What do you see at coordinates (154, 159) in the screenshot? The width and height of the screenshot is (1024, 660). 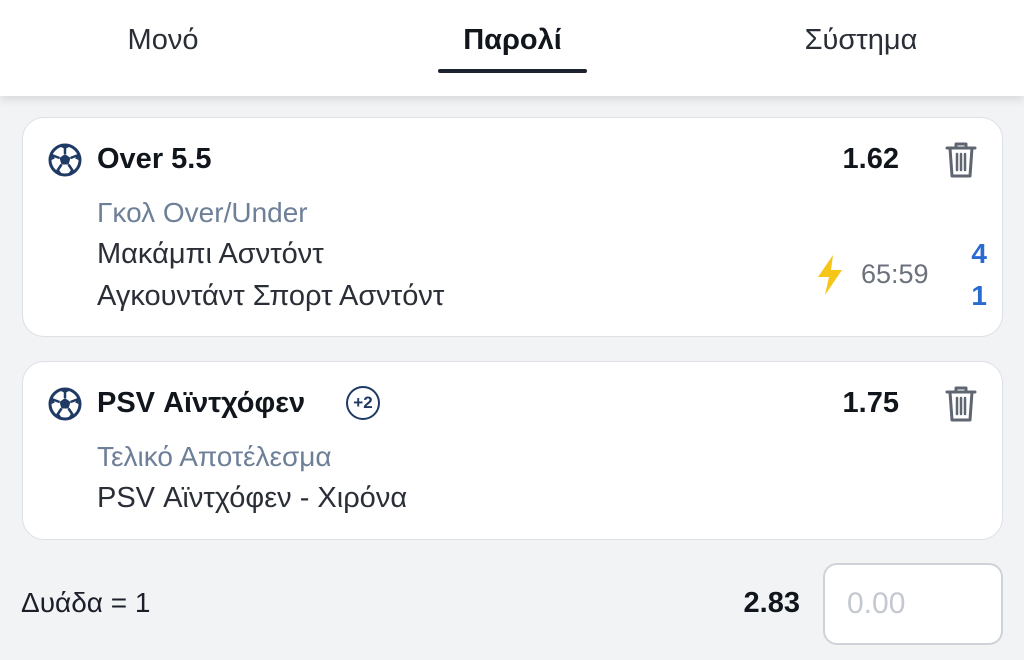 I see `selection-title: Over 5.5` at bounding box center [154, 159].